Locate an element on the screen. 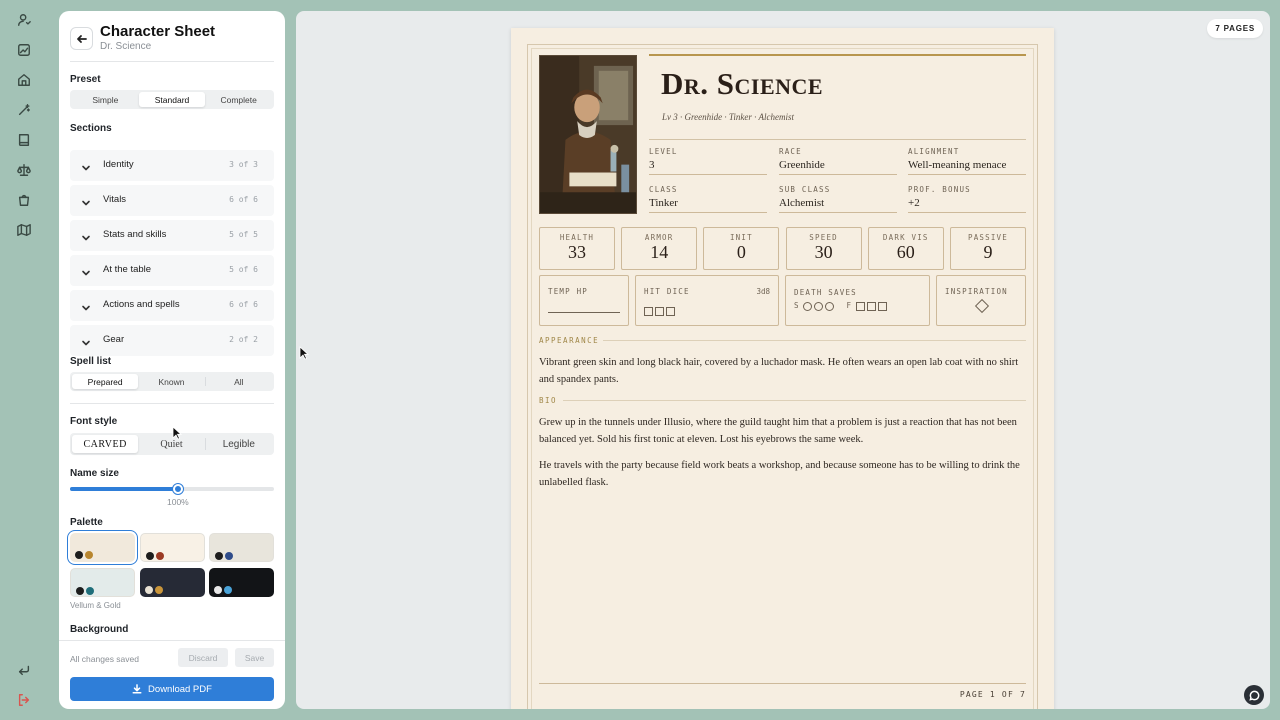 The width and height of the screenshot is (1280, 720). hit-dice-checkboxes is located at coordinates (660, 310).